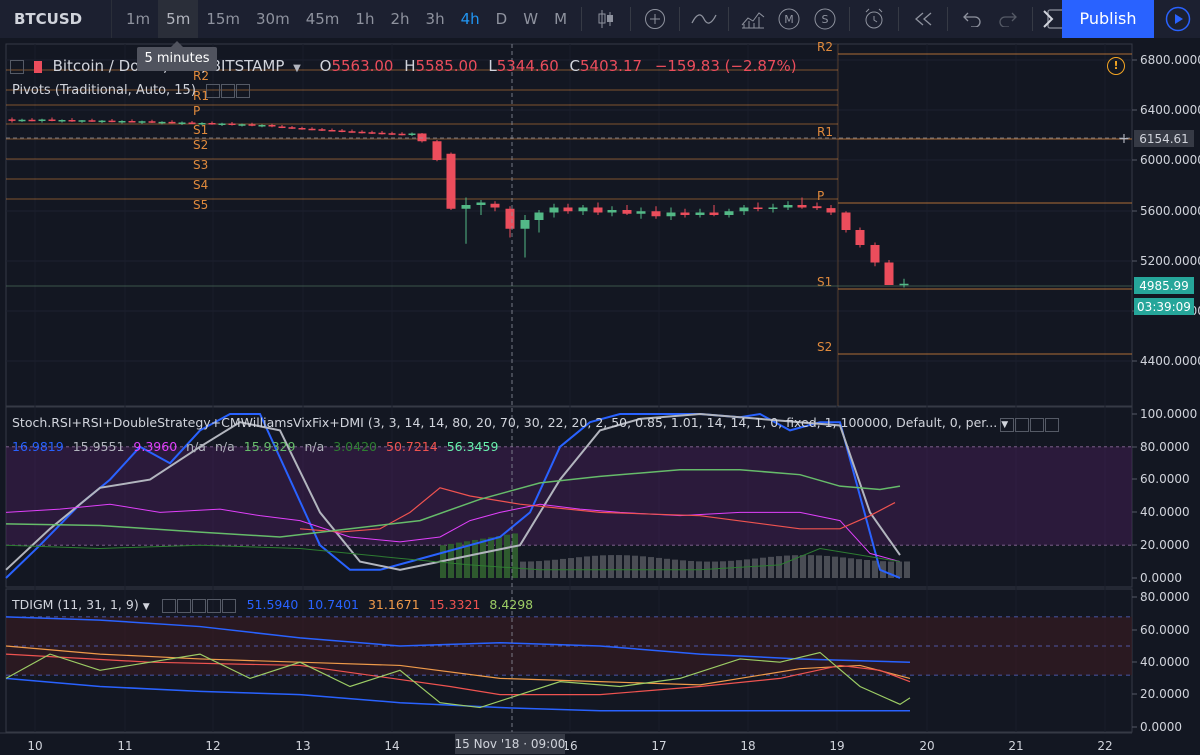  Describe the element at coordinates (1048, 19) in the screenshot. I see `chevron-right-icon` at that location.